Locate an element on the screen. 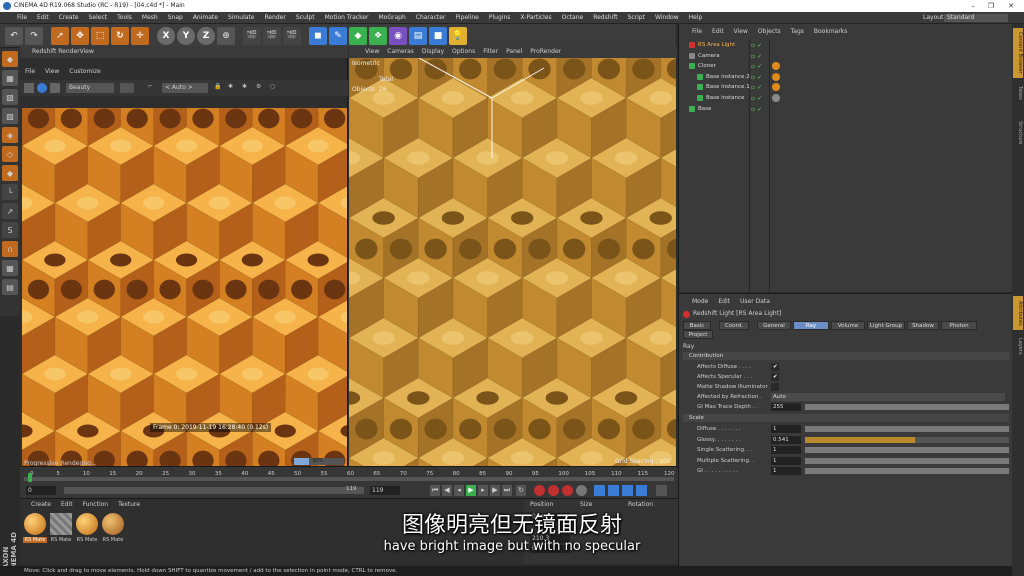  tab-coord: Coord. is located at coordinates (734, 325).